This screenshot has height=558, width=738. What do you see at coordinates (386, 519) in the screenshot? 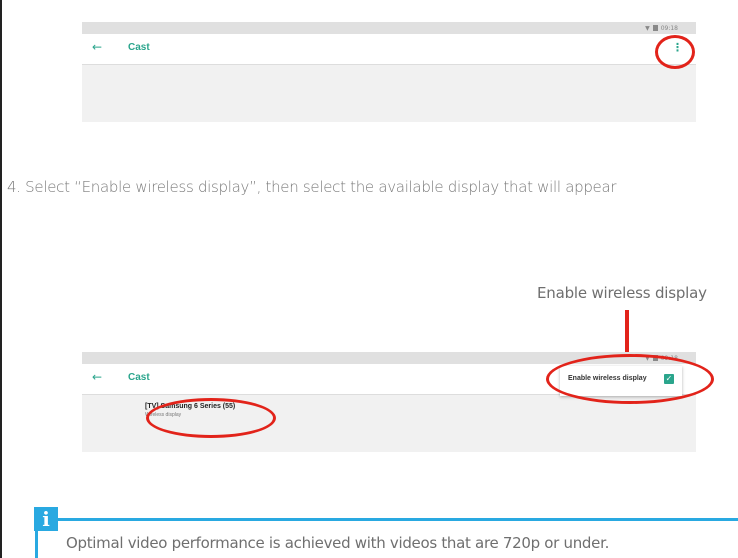
I see `info-note-rule` at bounding box center [386, 519].